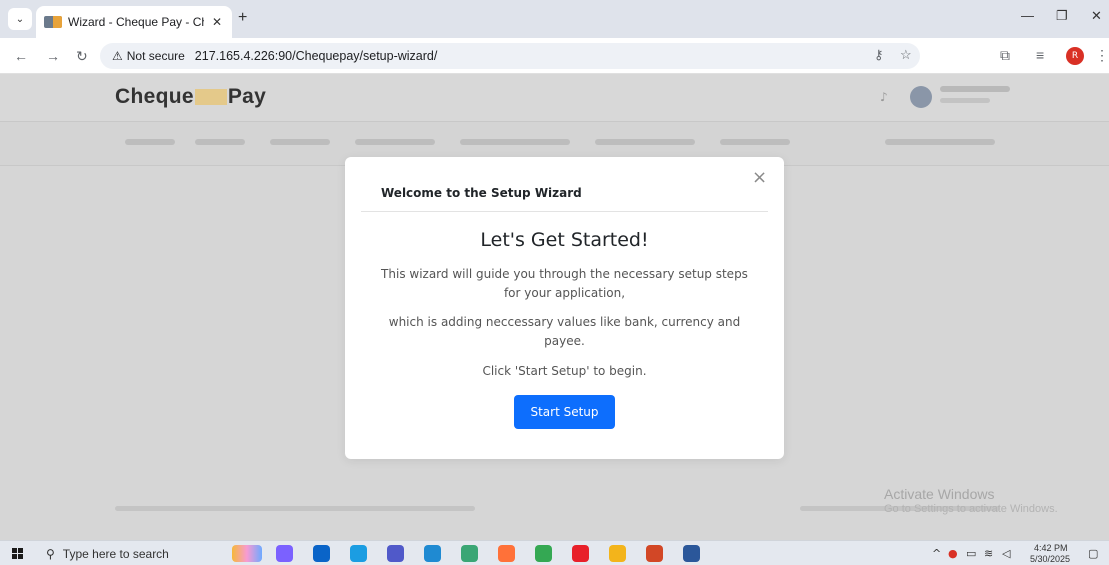  Describe the element at coordinates (564, 184) in the screenshot. I see `modal-header: Welcome to the Setup Wizard ×` at that location.